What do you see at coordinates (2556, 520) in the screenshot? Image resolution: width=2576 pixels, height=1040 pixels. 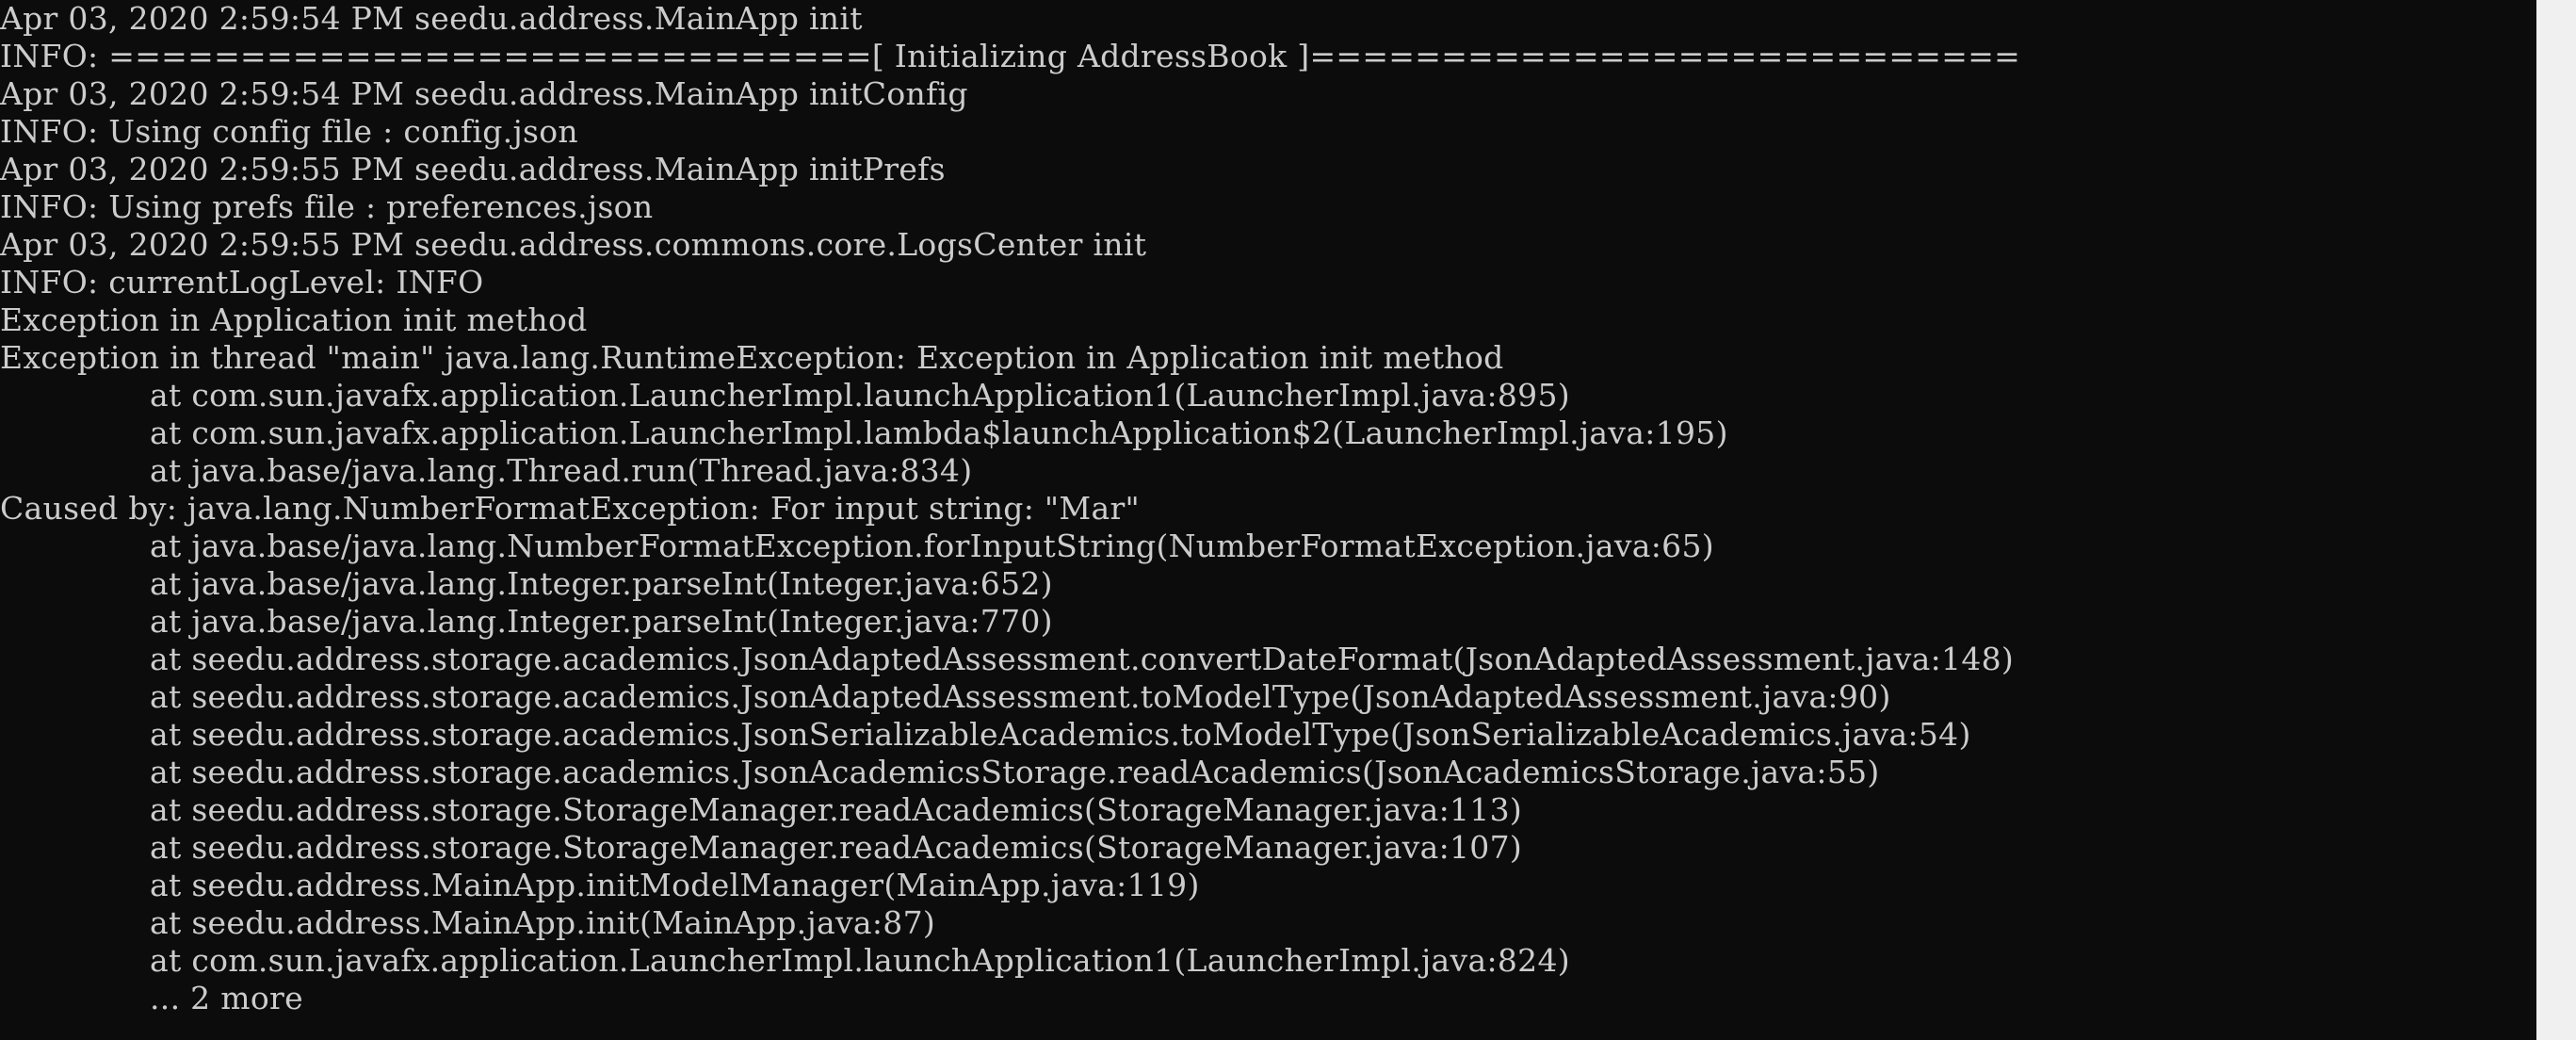 I see `scrollbar` at bounding box center [2556, 520].